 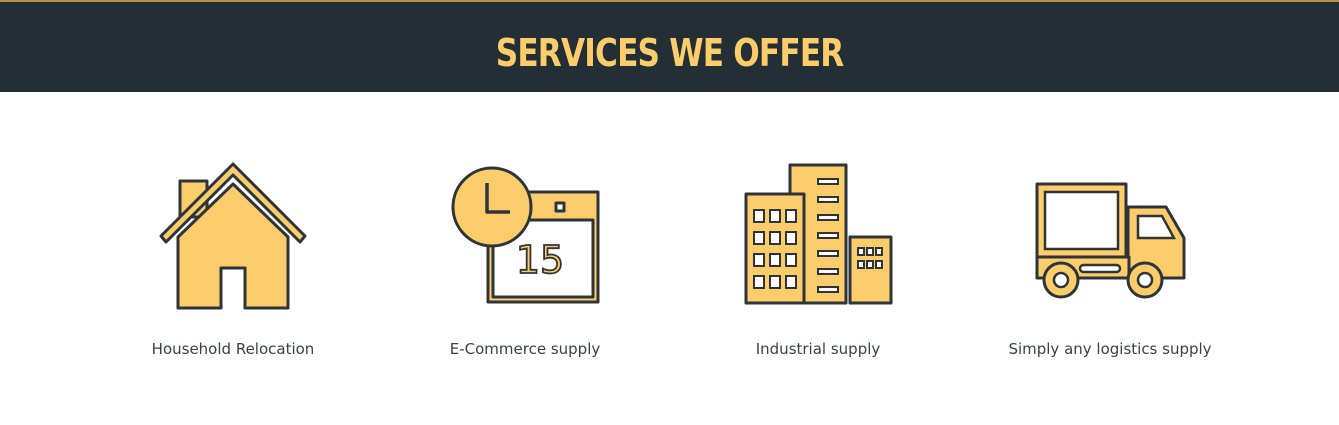 What do you see at coordinates (670, 53) in the screenshot?
I see `section-title: SERVICES WE OFFER` at bounding box center [670, 53].